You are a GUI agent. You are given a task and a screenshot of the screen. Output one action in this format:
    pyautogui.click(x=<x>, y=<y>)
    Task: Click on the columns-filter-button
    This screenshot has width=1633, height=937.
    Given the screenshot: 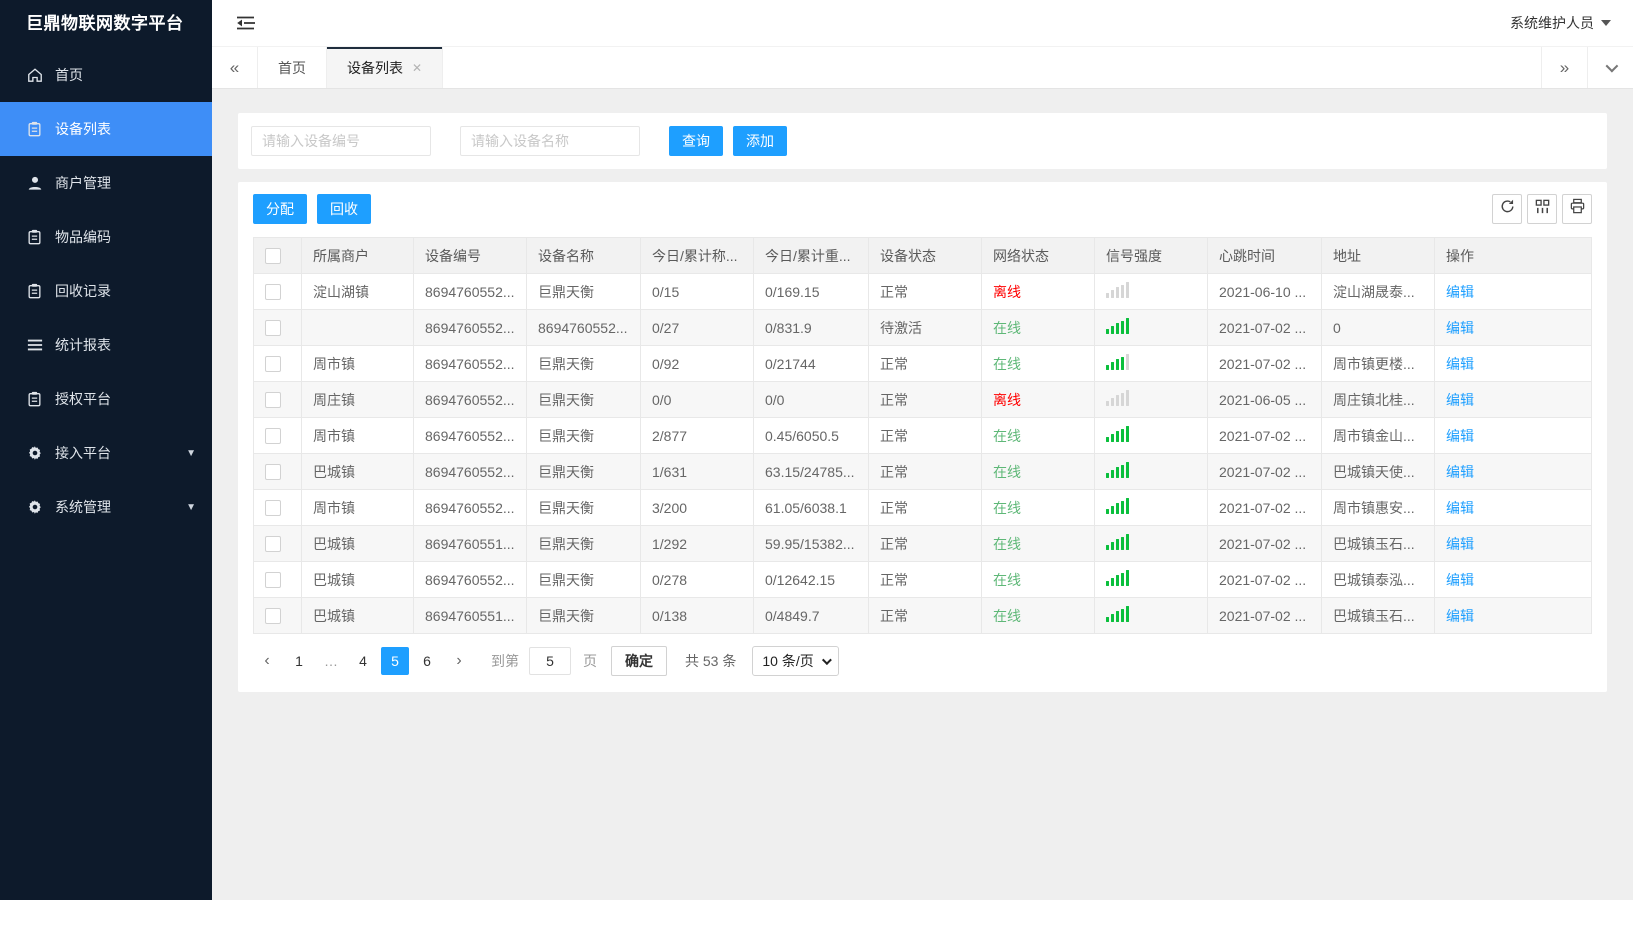 What is the action you would take?
    pyautogui.click(x=1542, y=209)
    